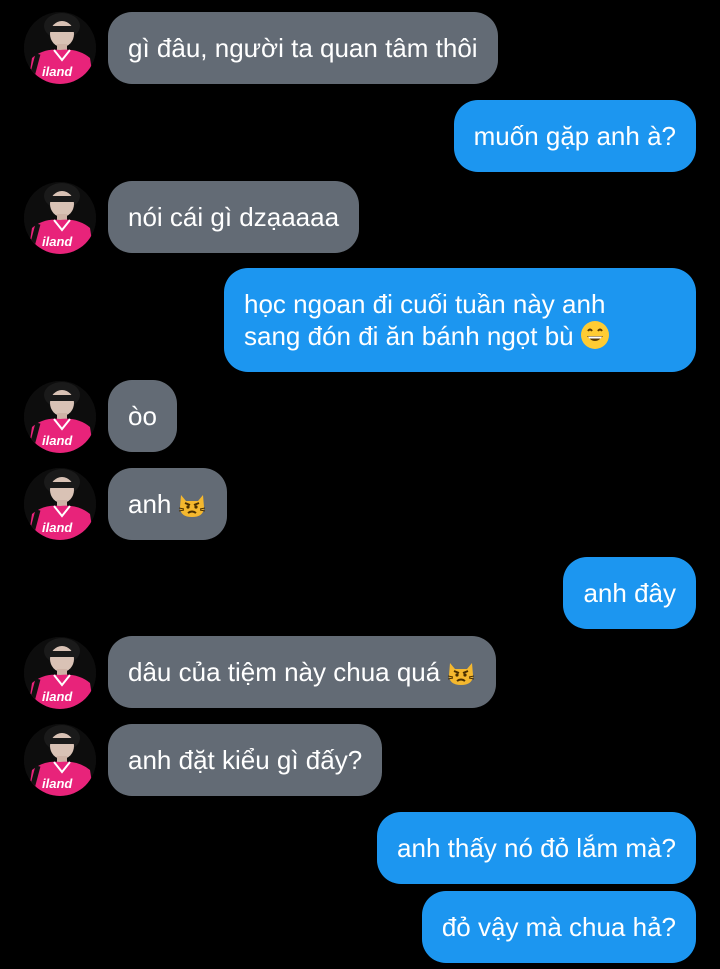 This screenshot has width=720, height=969. I want to click on incoming-message-bubble: nói cái gì dzạaaaa, so click(234, 217).